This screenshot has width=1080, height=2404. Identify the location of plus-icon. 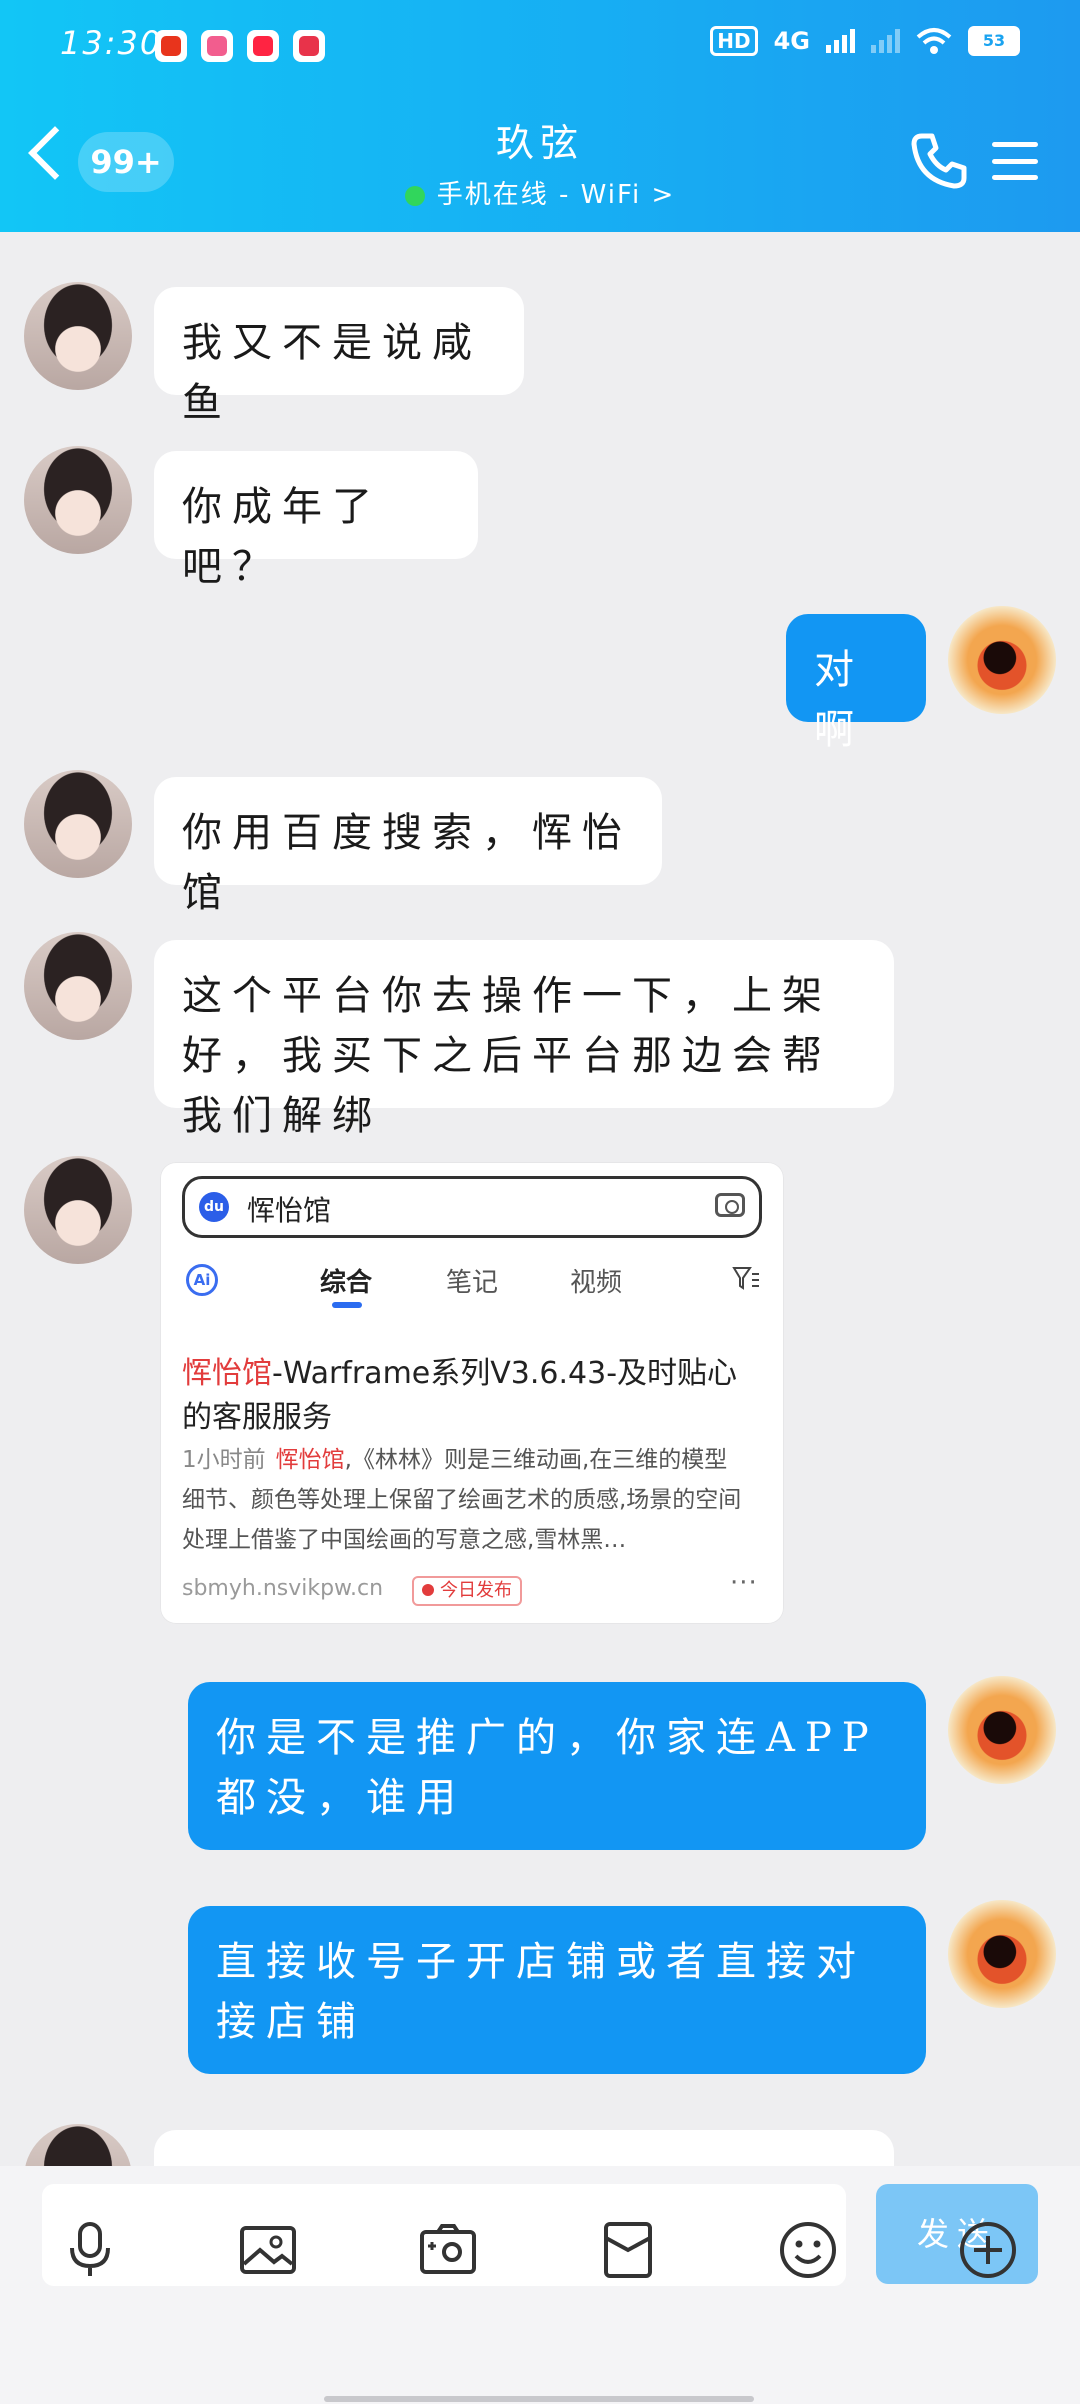
(988, 2250).